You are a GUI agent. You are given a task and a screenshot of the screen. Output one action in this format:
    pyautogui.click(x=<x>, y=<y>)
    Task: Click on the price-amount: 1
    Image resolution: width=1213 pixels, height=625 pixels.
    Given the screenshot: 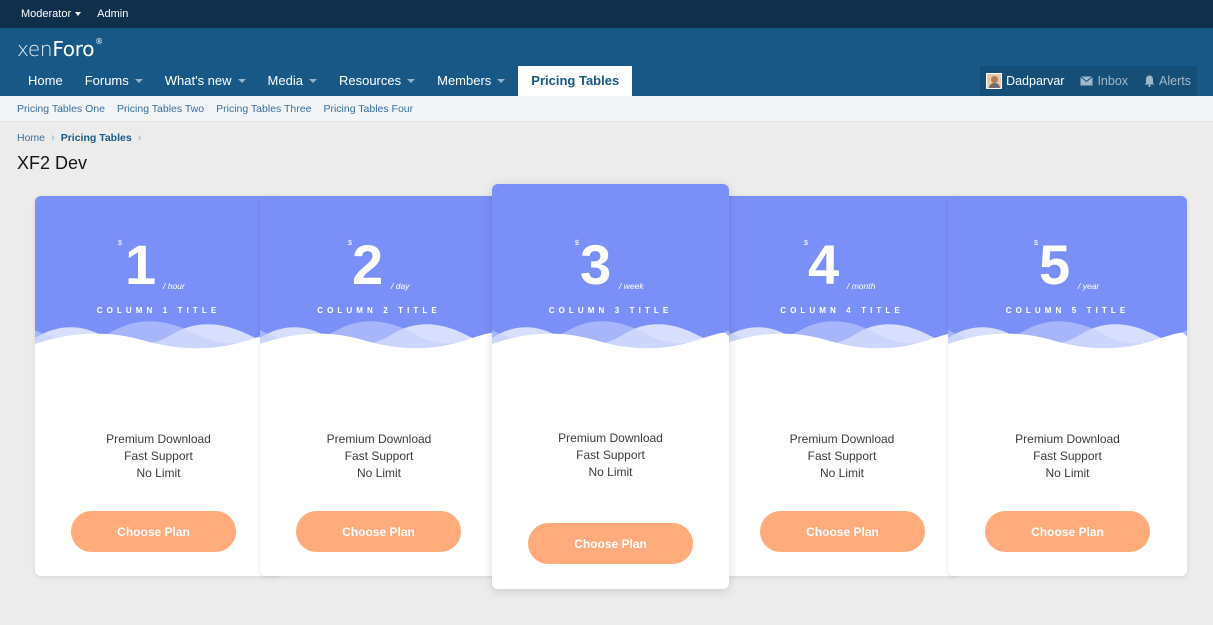 What is the action you would take?
    pyautogui.click(x=141, y=264)
    